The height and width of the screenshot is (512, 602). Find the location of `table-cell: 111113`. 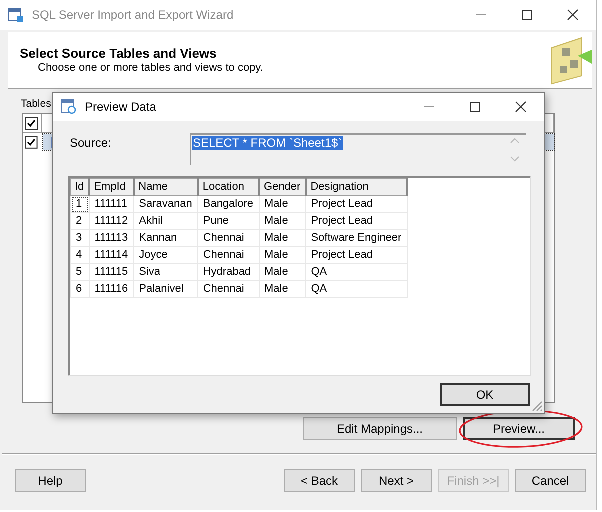

table-cell: 111113 is located at coordinates (111, 238).